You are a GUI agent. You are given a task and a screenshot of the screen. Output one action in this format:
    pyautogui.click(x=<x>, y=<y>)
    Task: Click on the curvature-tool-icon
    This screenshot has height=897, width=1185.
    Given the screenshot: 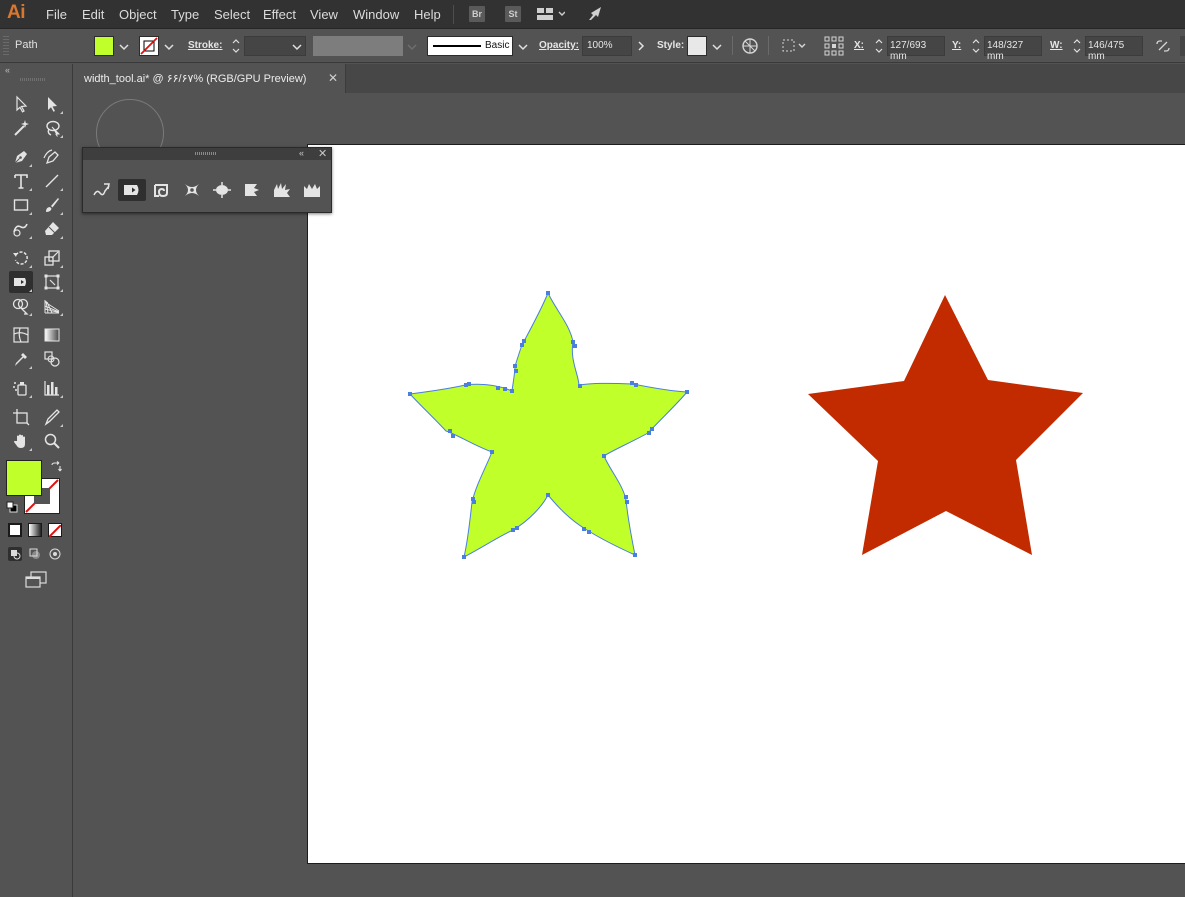 What is the action you would take?
    pyautogui.click(x=52, y=157)
    